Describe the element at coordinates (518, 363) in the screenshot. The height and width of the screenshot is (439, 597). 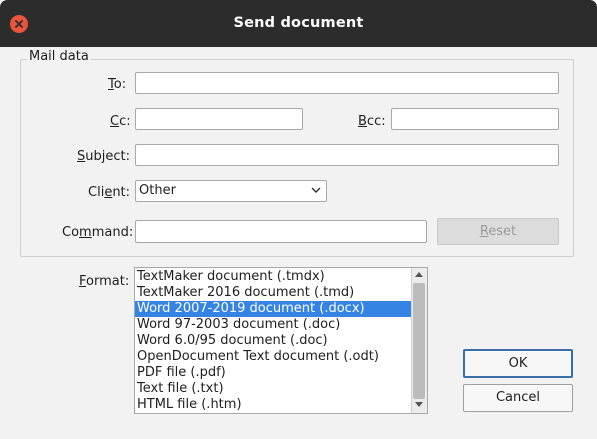
I see `ok-button: OK` at that location.